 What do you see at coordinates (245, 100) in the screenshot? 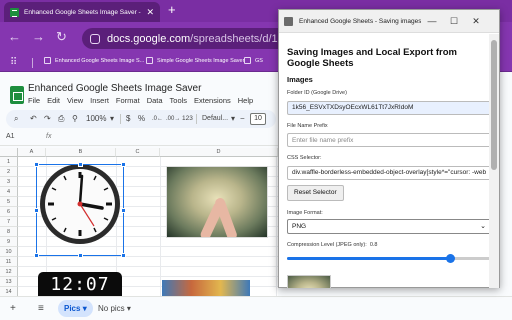
I see `menu-help: Help` at bounding box center [245, 100].